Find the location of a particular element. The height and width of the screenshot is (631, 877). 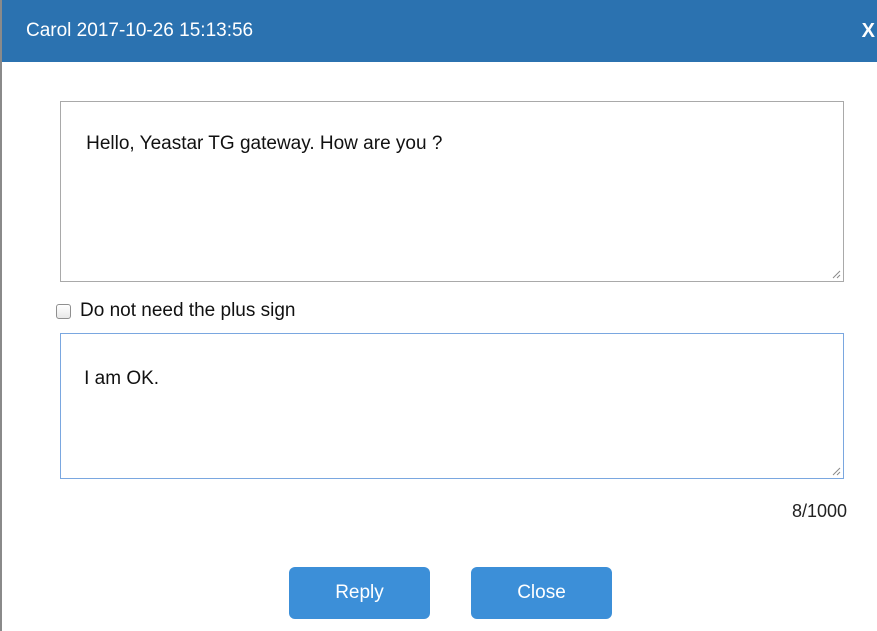

dialog-title: Carol 2017-10-26 15:13:56 is located at coordinates (140, 30).